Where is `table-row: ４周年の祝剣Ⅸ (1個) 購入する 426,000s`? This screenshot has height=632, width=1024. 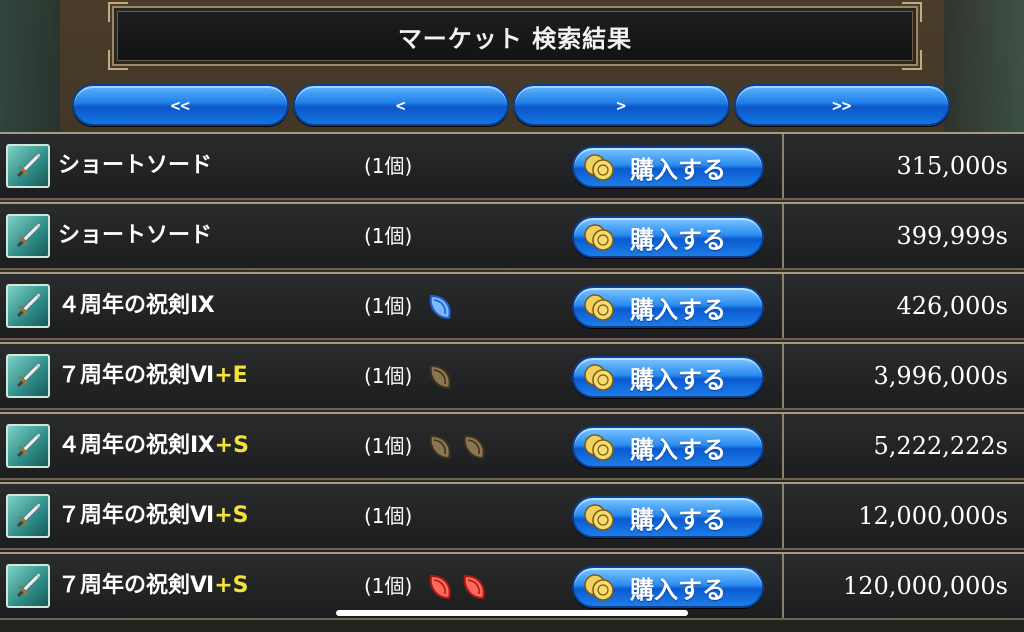
table-row: ４周年の祝剣Ⅸ (1個) 購入する 426,000s is located at coordinates (512, 306).